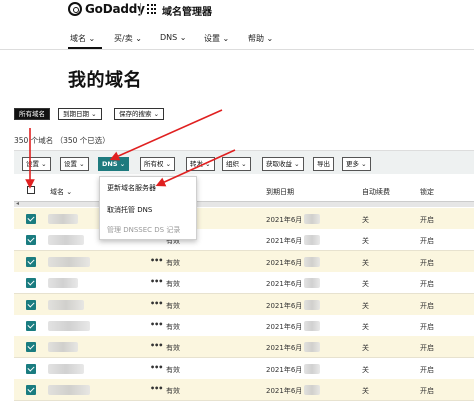  Describe the element at coordinates (187, 12) in the screenshot. I see `app-title: 域名管理器` at that location.